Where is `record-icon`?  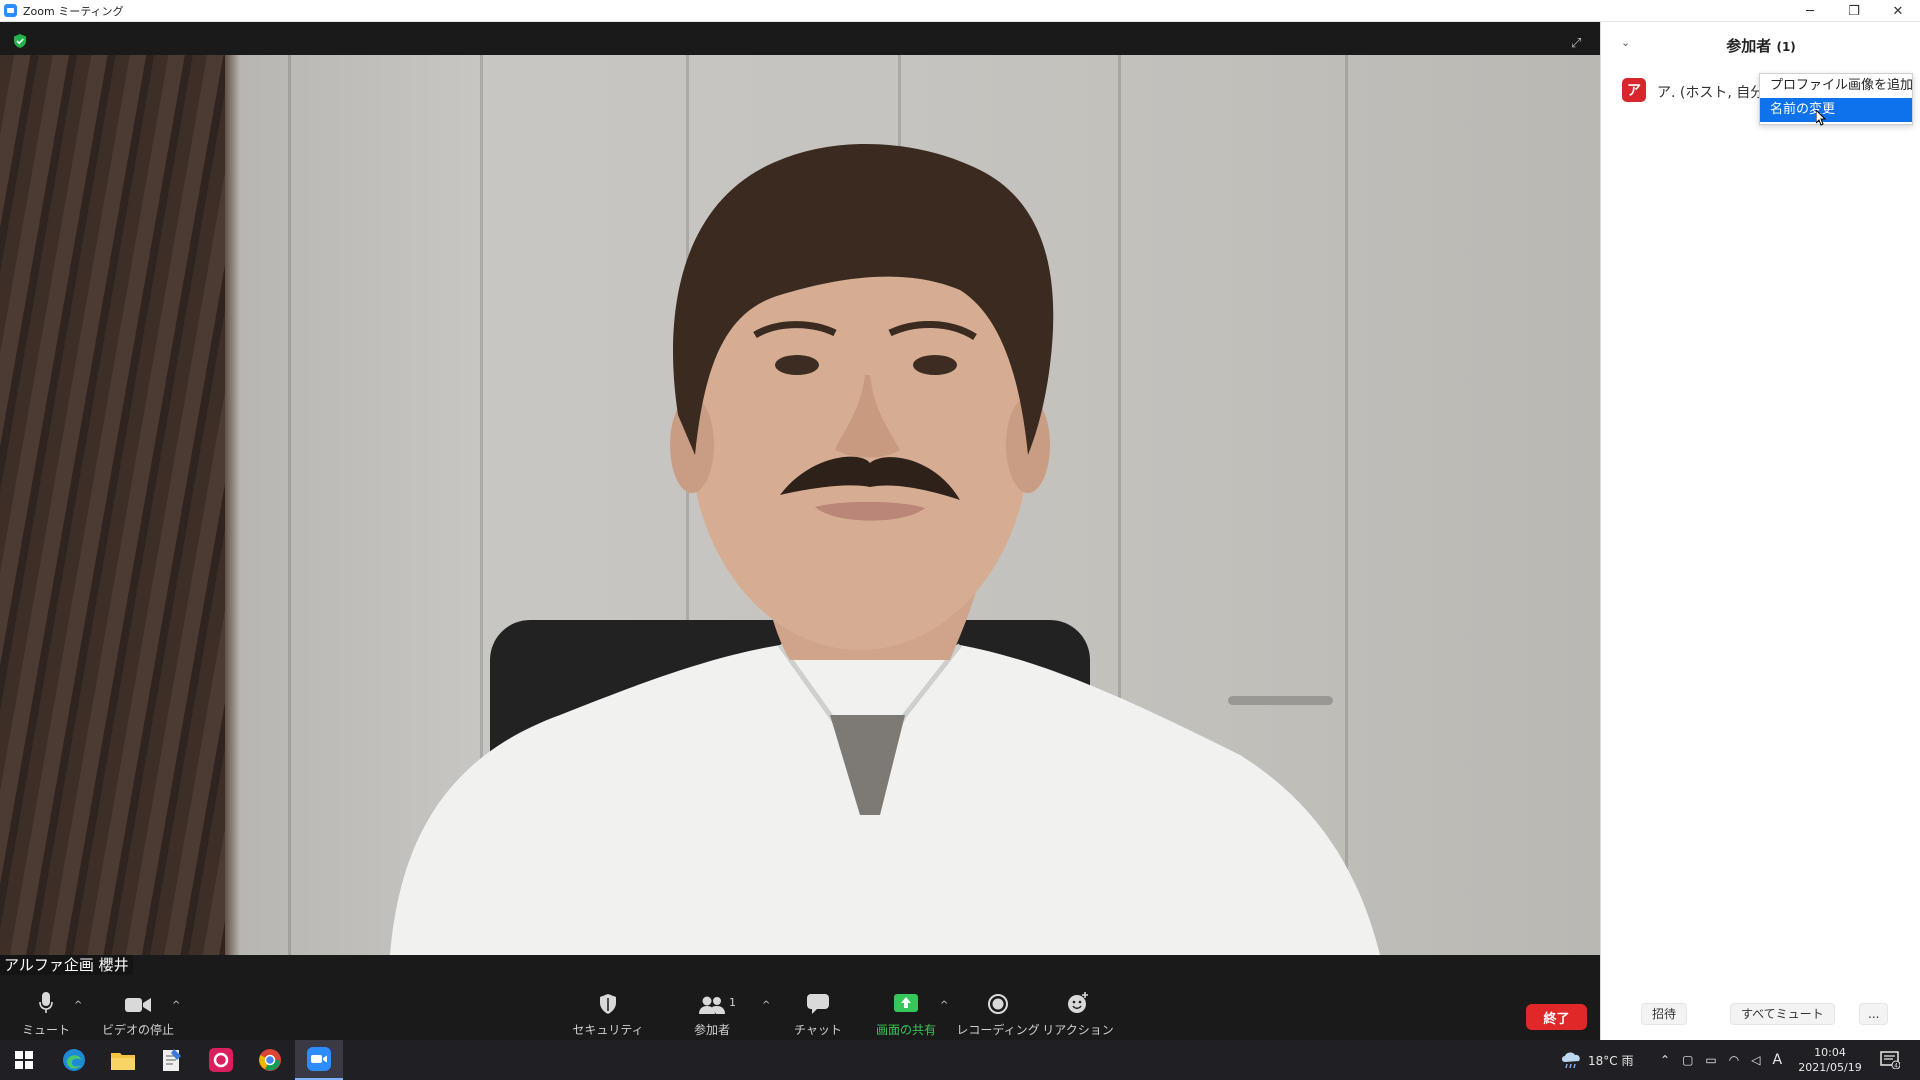
record-icon is located at coordinates (998, 1004).